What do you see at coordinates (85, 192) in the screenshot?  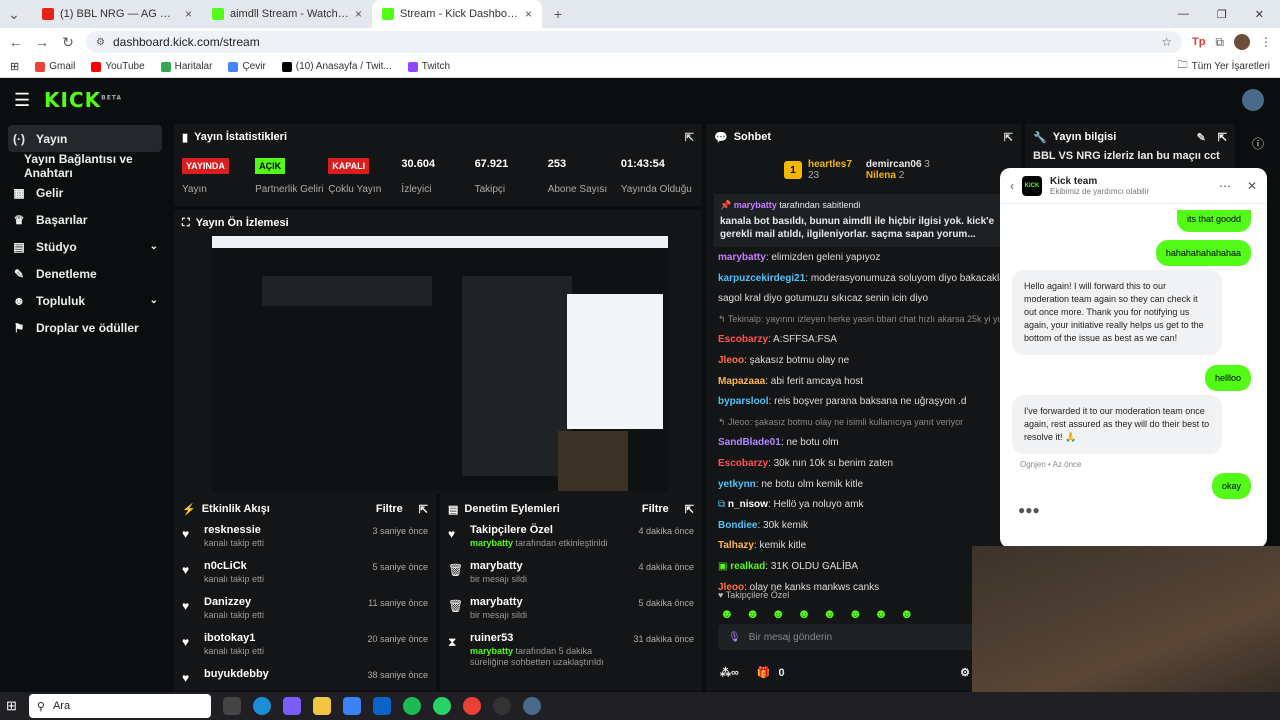 I see `sidebar-item-gelir: ▦ Gelir` at bounding box center [85, 192].